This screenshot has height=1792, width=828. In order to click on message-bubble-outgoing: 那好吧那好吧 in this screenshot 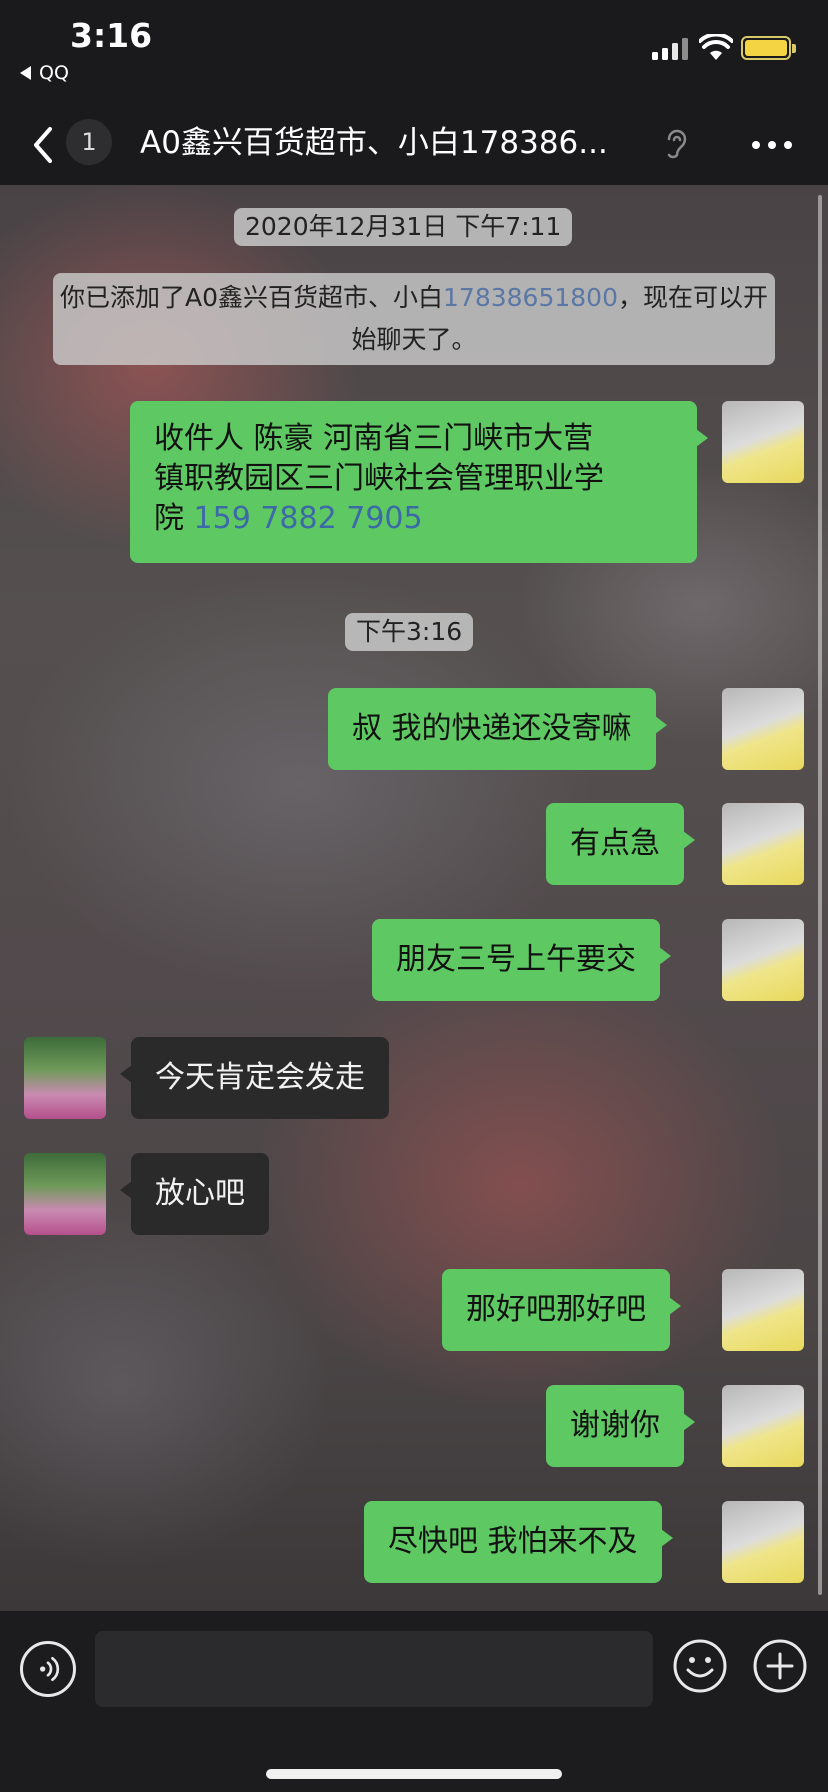, I will do `click(561, 1310)`.